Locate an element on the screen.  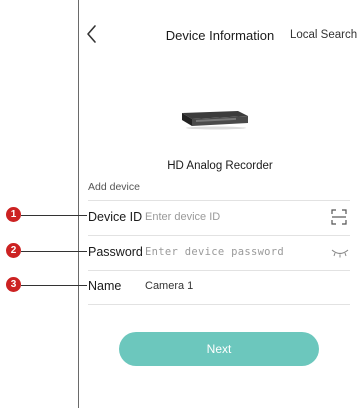
password-input is located at coordinates (235, 252).